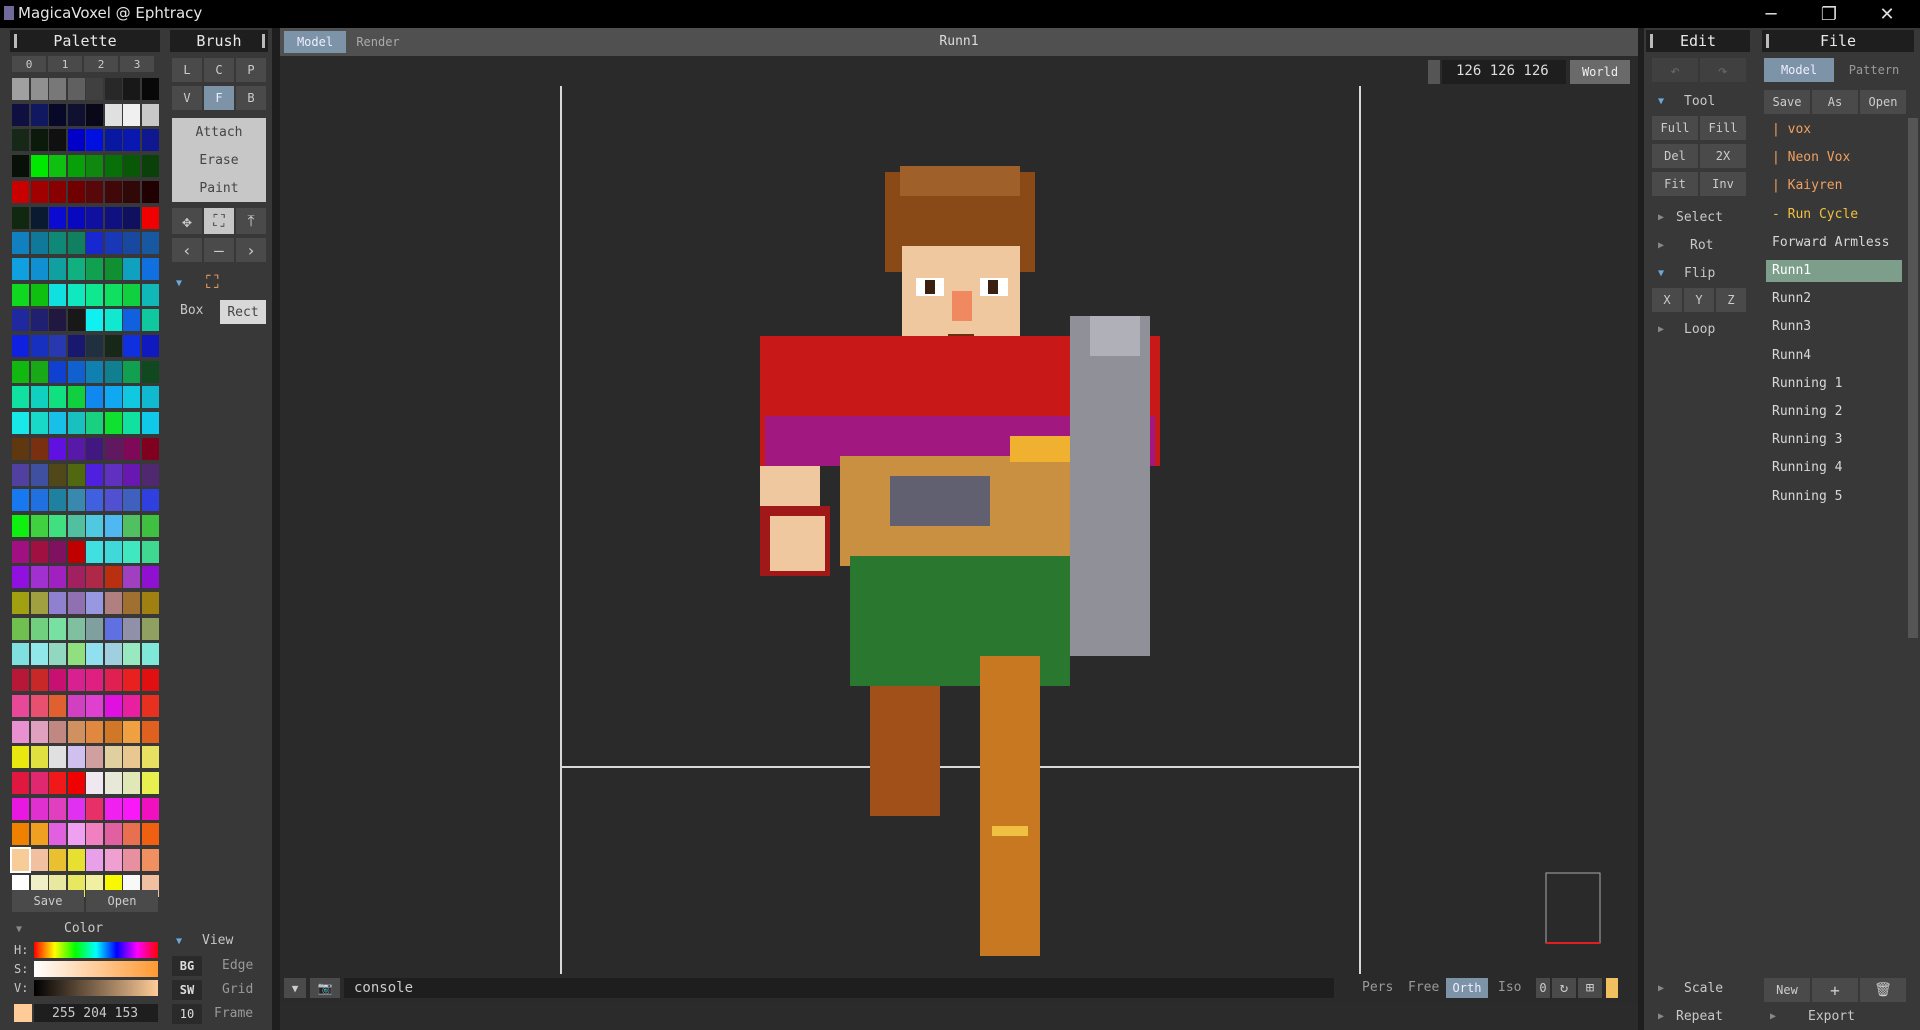 The width and height of the screenshot is (1920, 1030). Describe the element at coordinates (1590, 988) in the screenshot. I see `grid-view-icon: ⊞` at that location.